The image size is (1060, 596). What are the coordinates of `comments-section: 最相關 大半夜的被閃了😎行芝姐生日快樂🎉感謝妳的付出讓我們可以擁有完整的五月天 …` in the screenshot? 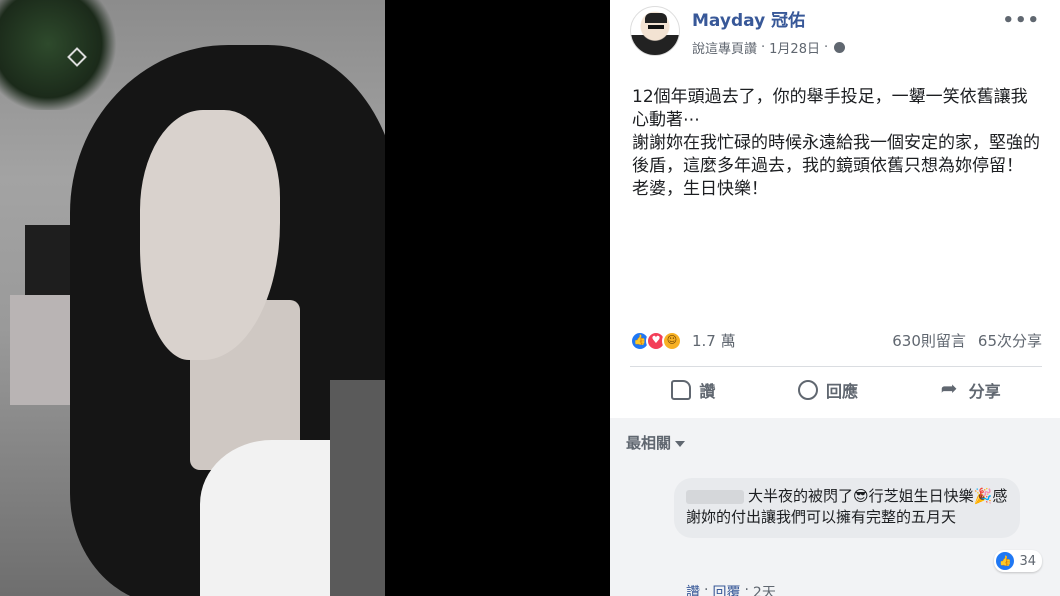 It's located at (835, 507).